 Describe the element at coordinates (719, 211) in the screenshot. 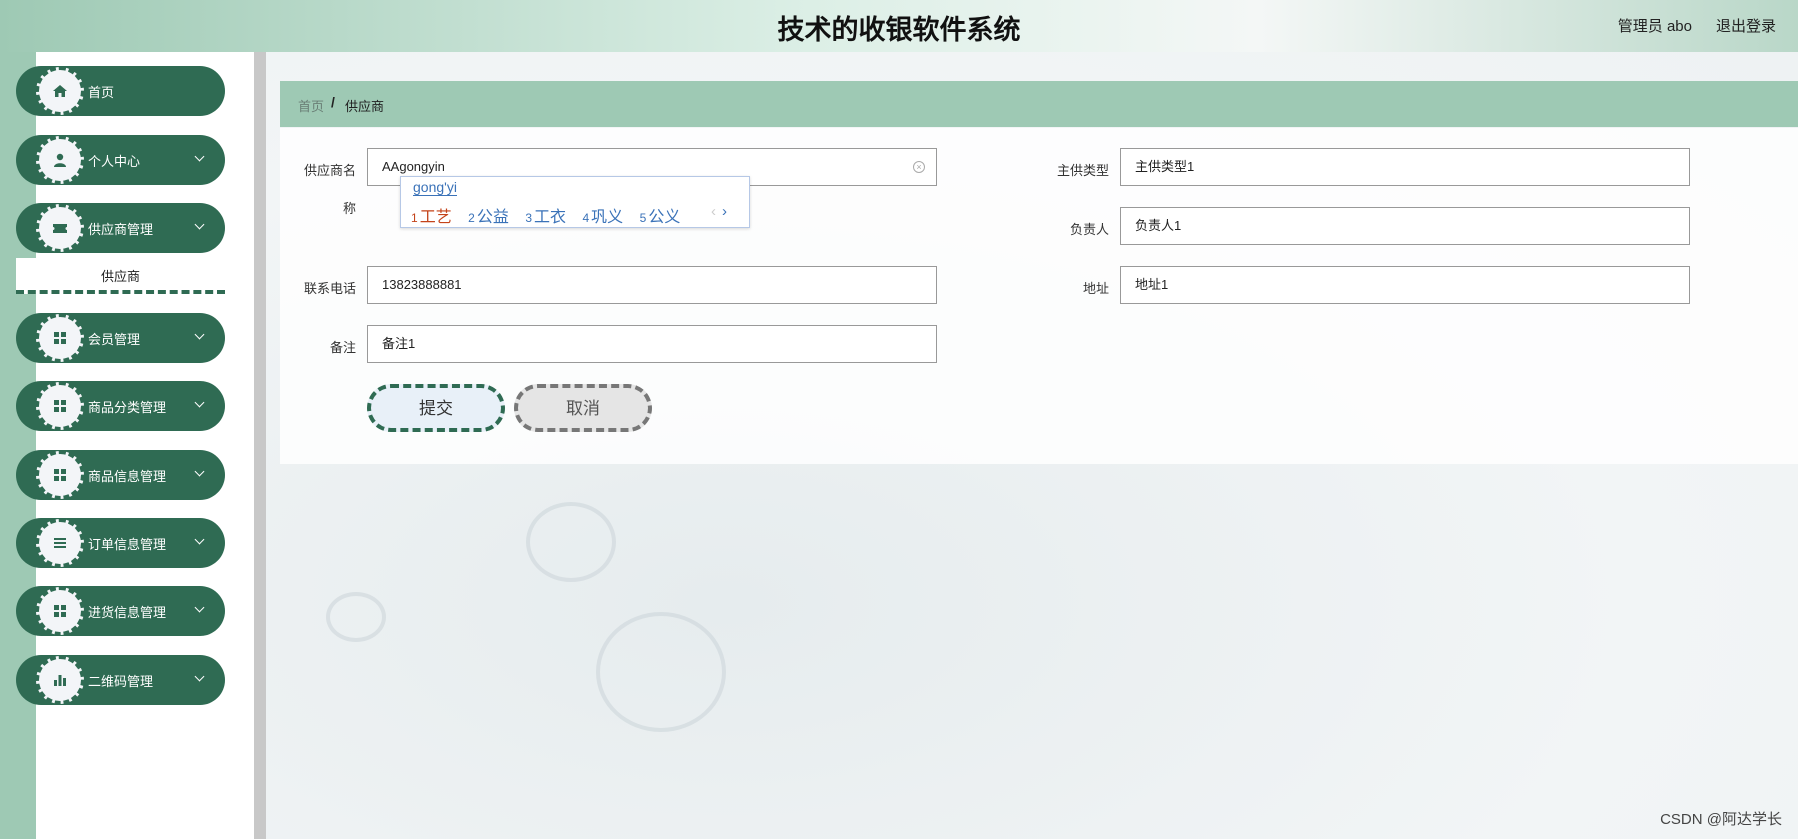

I see `ime-page-arrows: ‹ ›` at that location.